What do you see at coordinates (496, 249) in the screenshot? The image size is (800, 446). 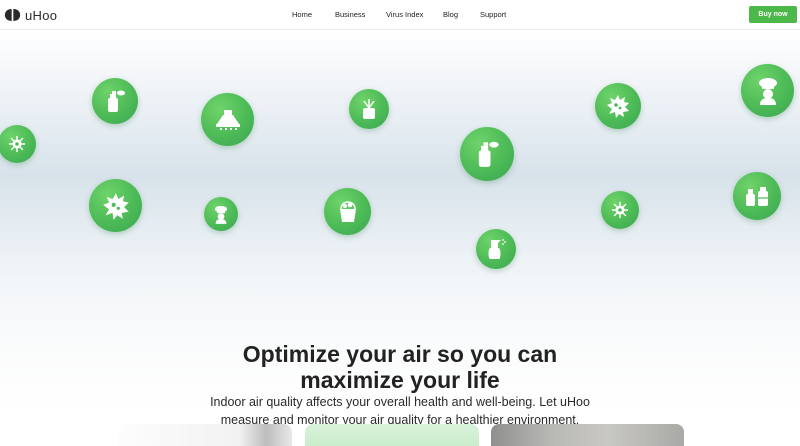 I see `spray-bottle-icon` at bounding box center [496, 249].